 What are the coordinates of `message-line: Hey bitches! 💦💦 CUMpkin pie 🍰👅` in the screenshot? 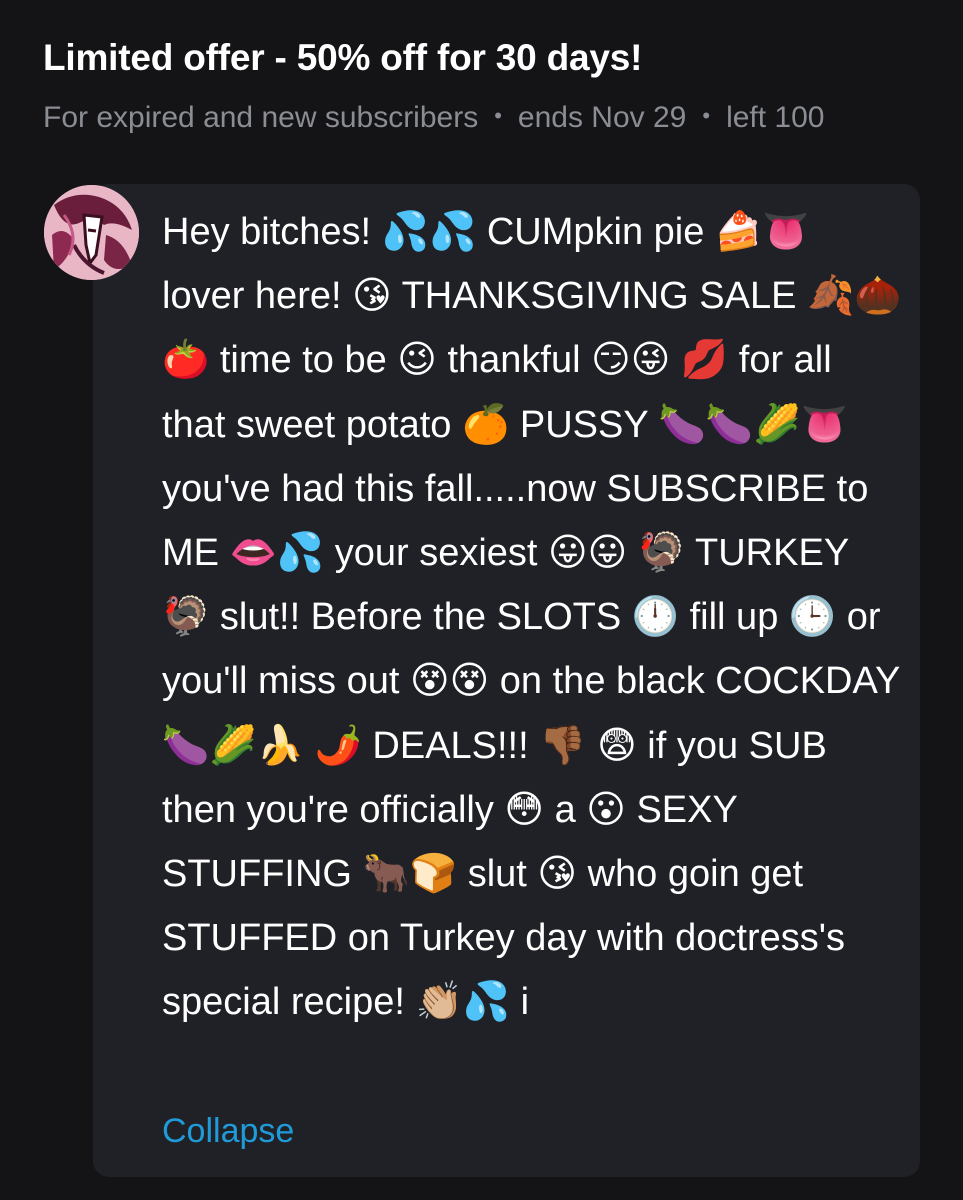 It's located at (486, 232).